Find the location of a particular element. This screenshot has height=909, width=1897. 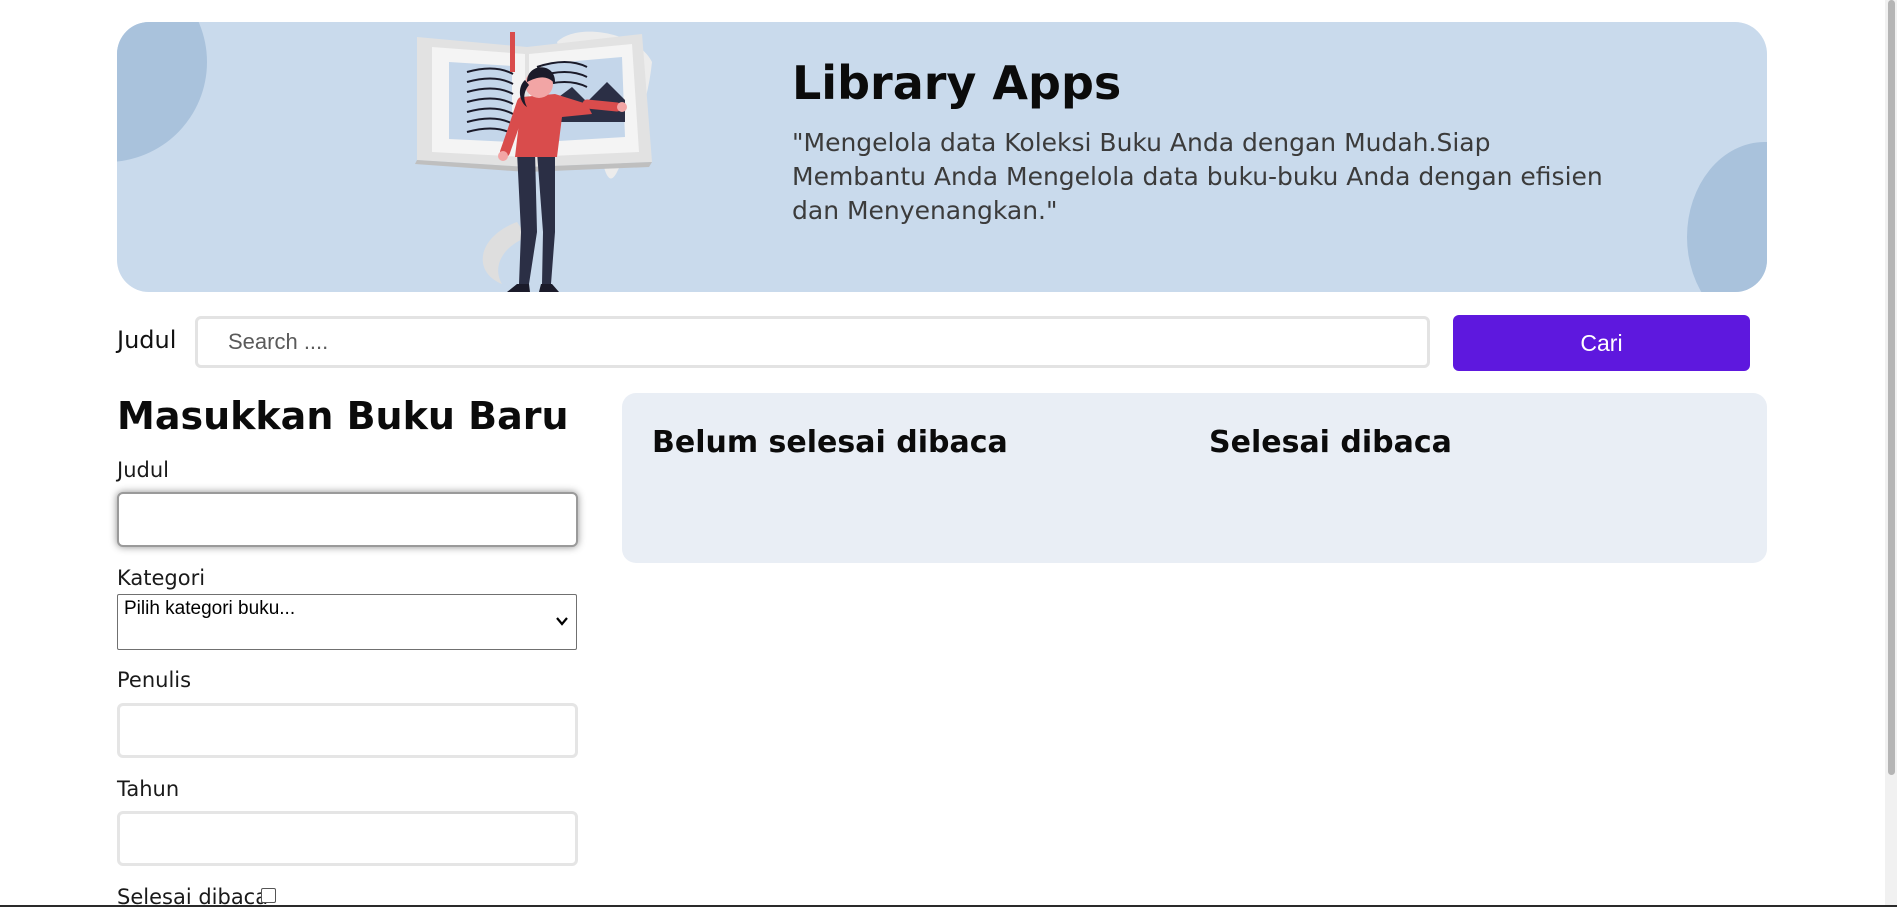

year-field-label: Tahun is located at coordinates (148, 789).